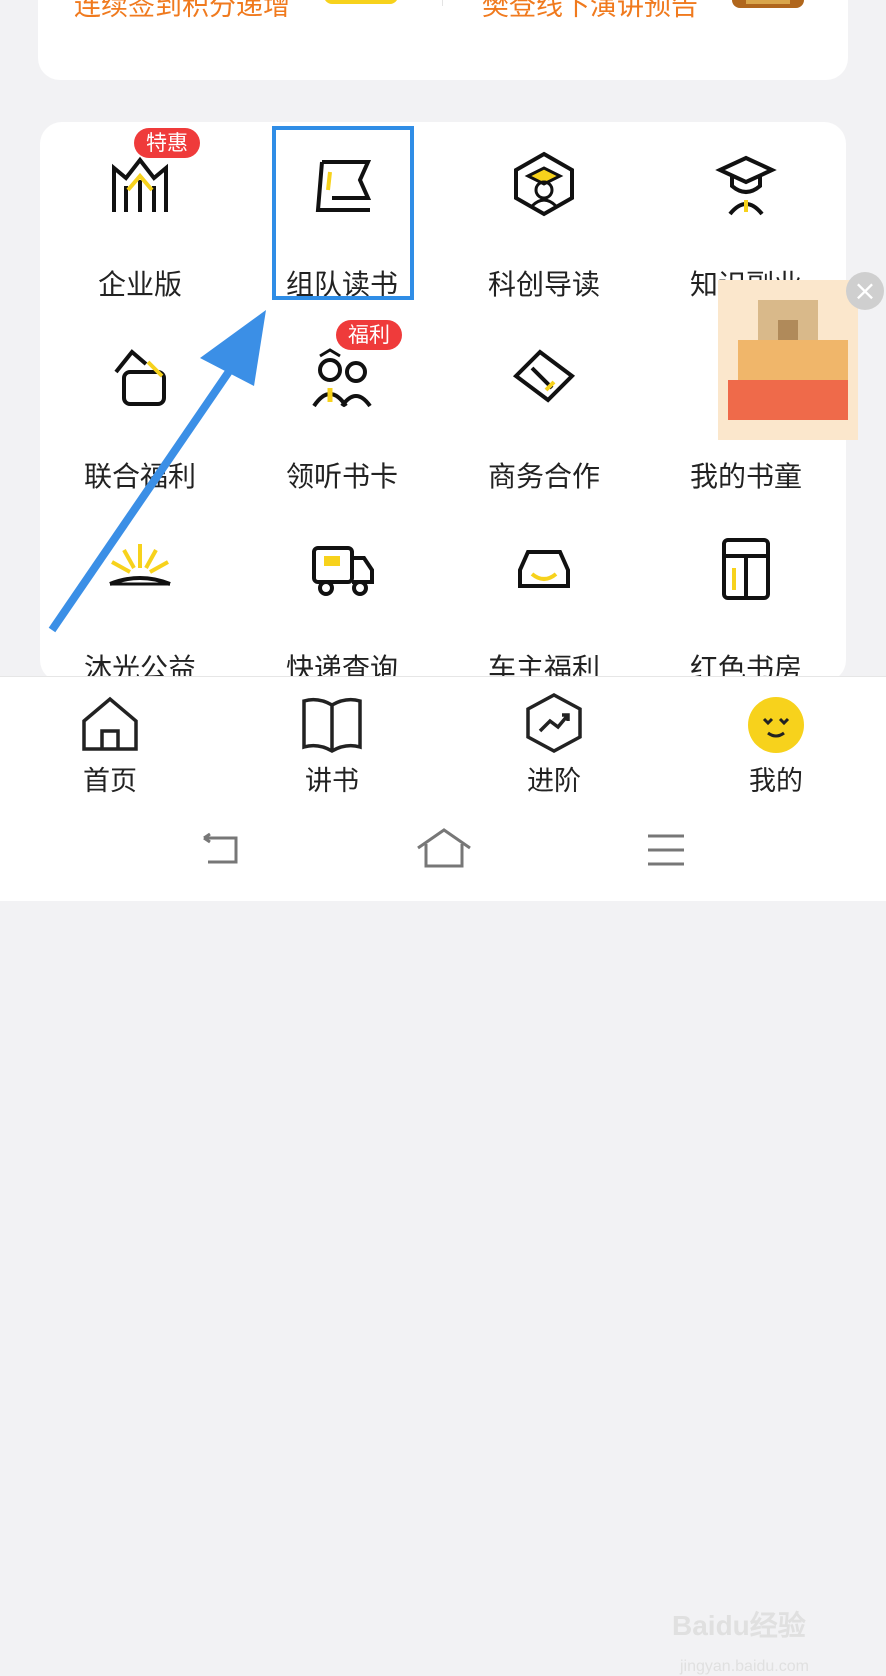 The height and width of the screenshot is (1676, 886). I want to click on promo-card: 连续签到积分递增 樊登线下演讲预告, so click(443, 40).